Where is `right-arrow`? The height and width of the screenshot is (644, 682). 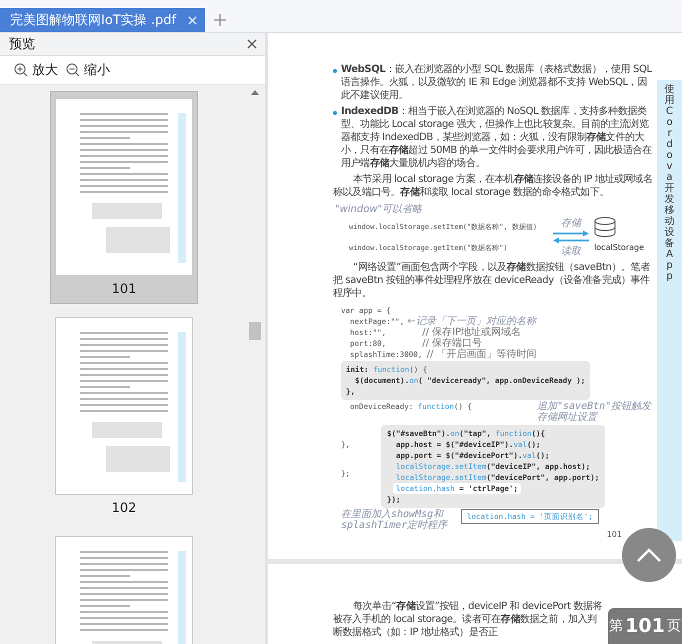 right-arrow is located at coordinates (571, 233).